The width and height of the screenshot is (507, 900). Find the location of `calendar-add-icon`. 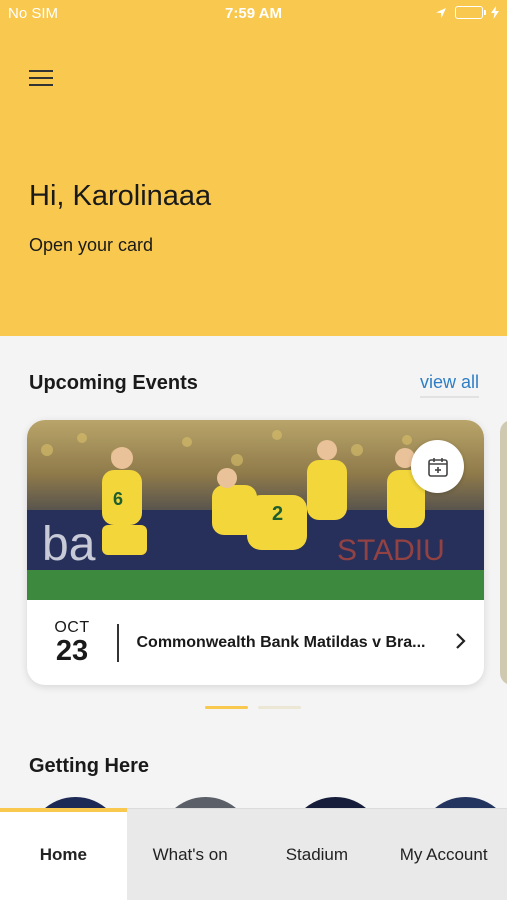

calendar-add-icon is located at coordinates (437, 467).